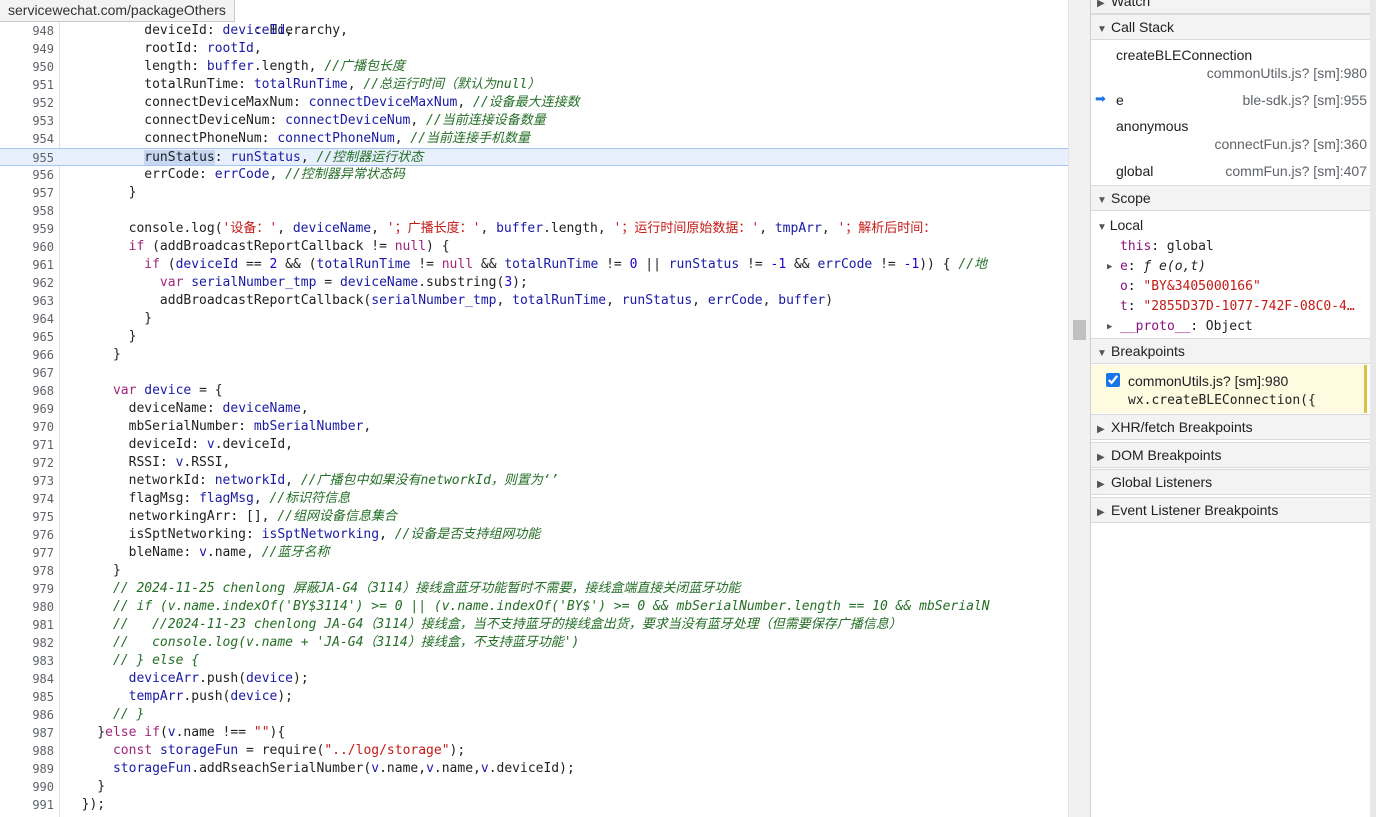  I want to click on xhr-breakpoints-header: ▶ XHR/fetch Breakpoints, so click(1231, 427).